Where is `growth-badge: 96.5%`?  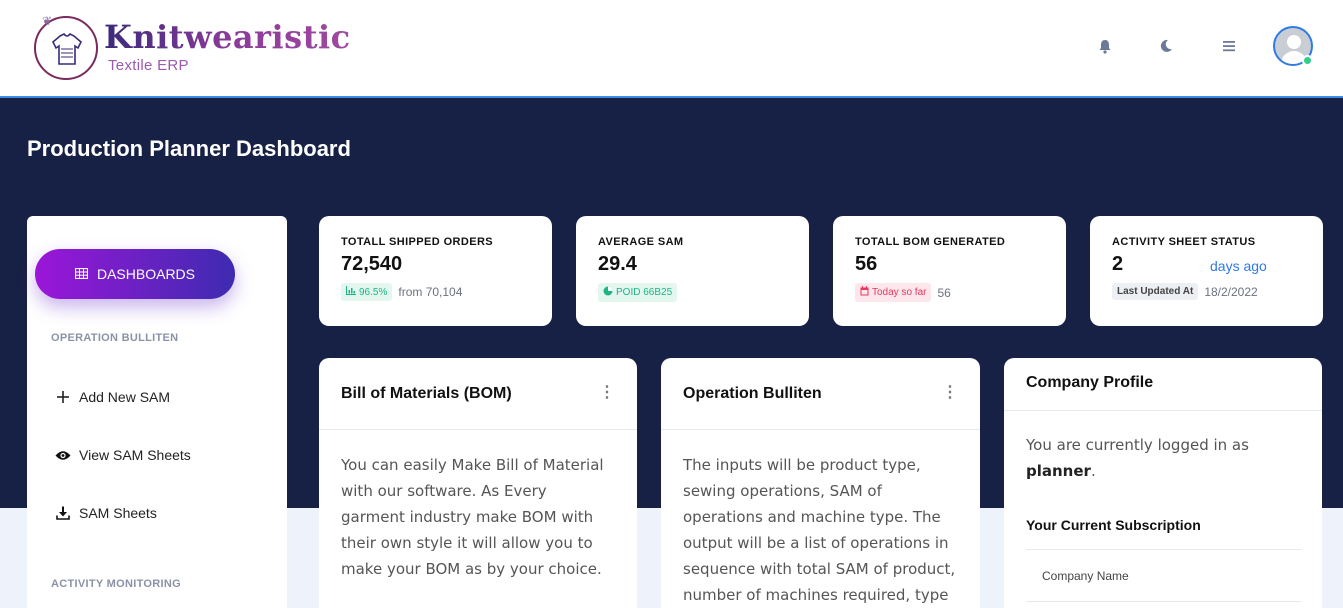 growth-badge: 96.5% is located at coordinates (367, 292).